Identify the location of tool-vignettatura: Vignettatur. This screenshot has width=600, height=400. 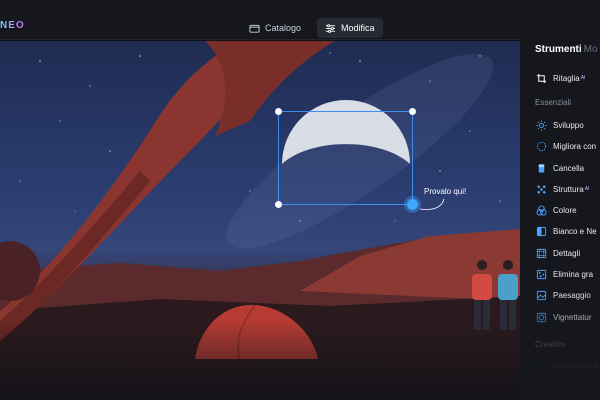
(563, 317).